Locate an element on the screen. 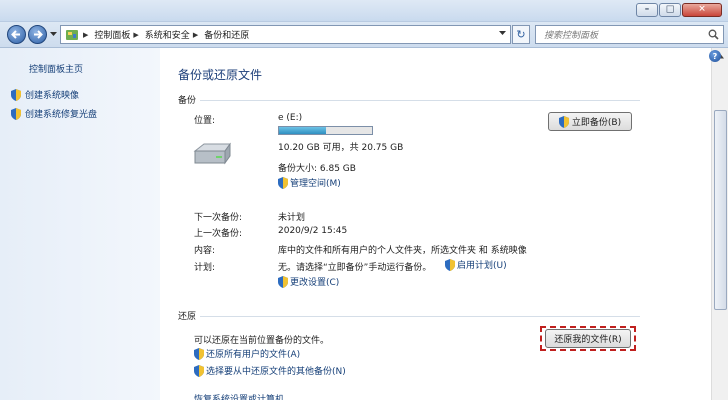 Image resolution: width=728 pixels, height=400 pixels. search-icon is located at coordinates (713, 34).